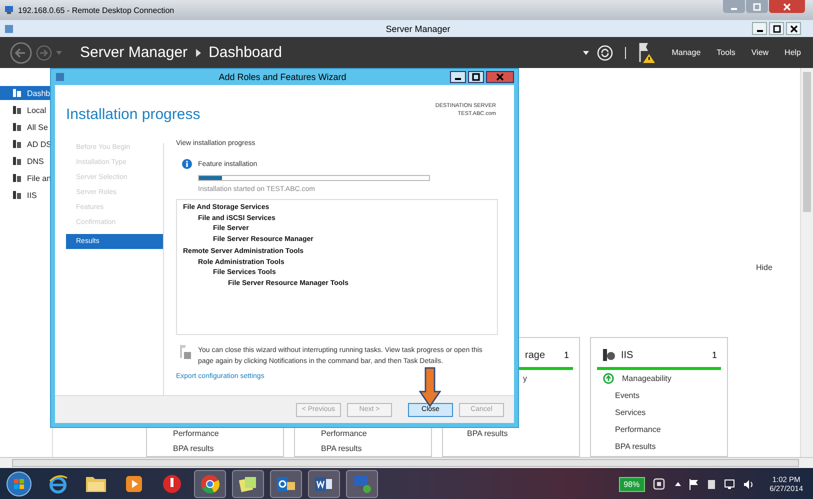 The height and width of the screenshot is (499, 813). What do you see at coordinates (627, 355) in the screenshot?
I see `tile-title: IIS` at bounding box center [627, 355].